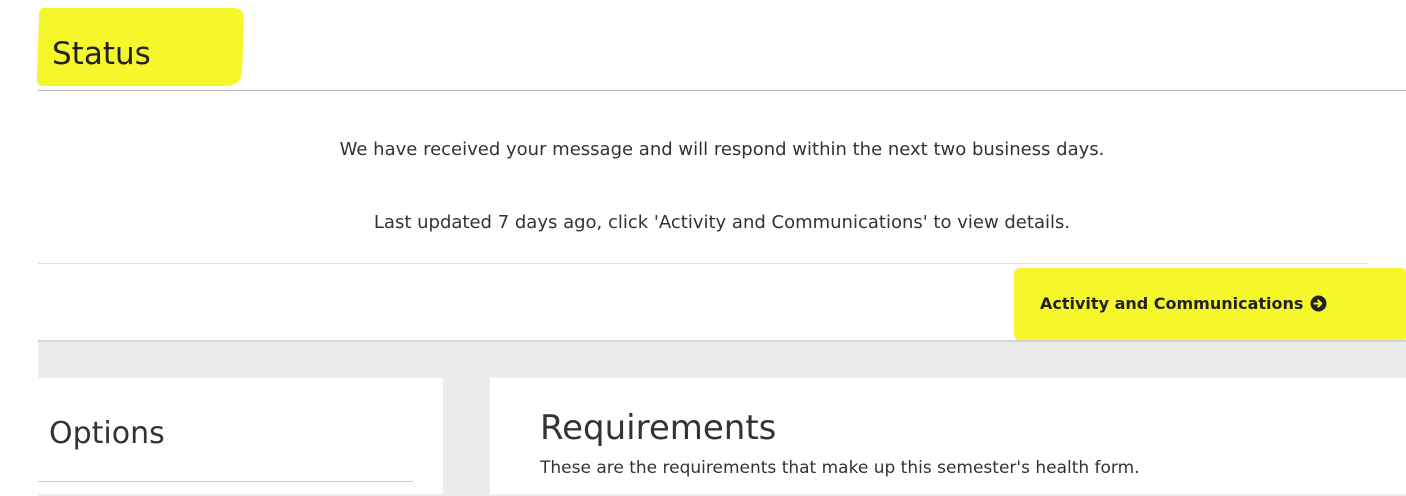 The width and height of the screenshot is (1406, 496). What do you see at coordinates (240, 436) in the screenshot?
I see `options-panel: Options` at bounding box center [240, 436].